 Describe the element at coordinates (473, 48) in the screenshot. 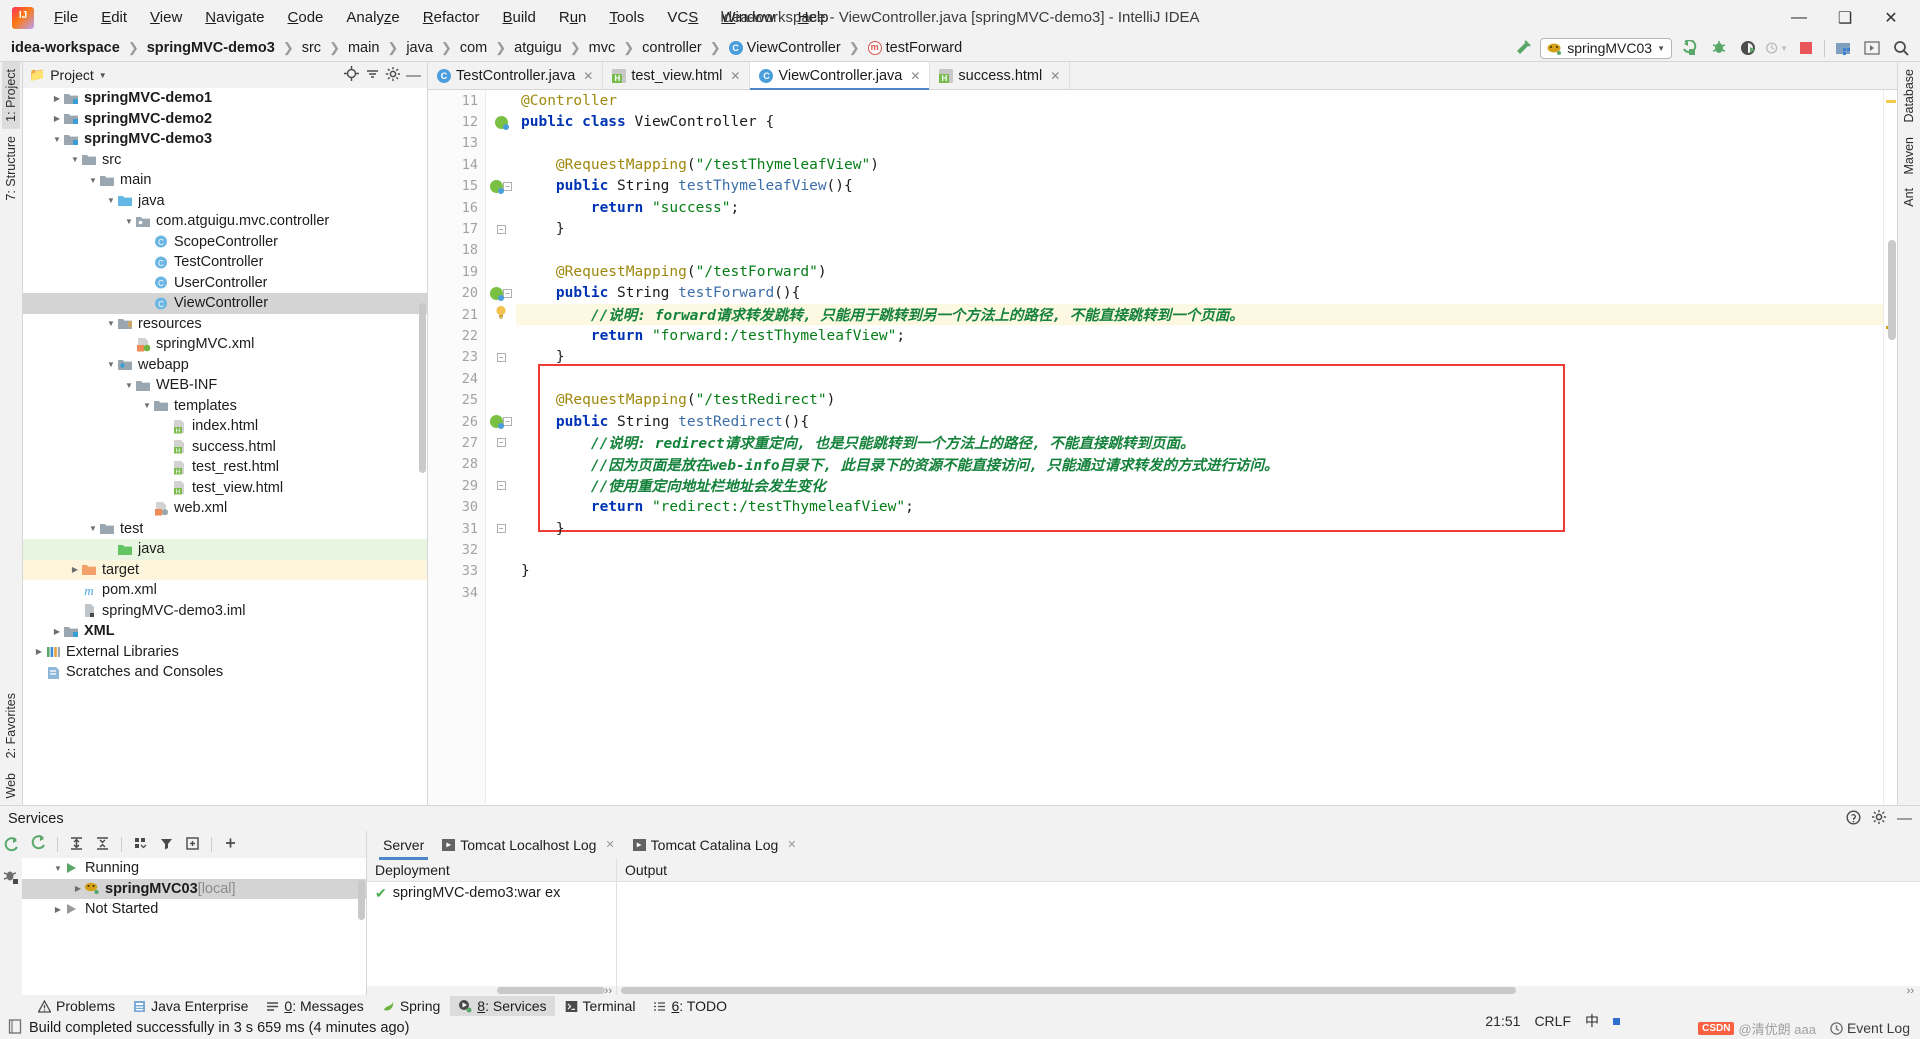

I see `breadcrumb-item-com: com` at that location.